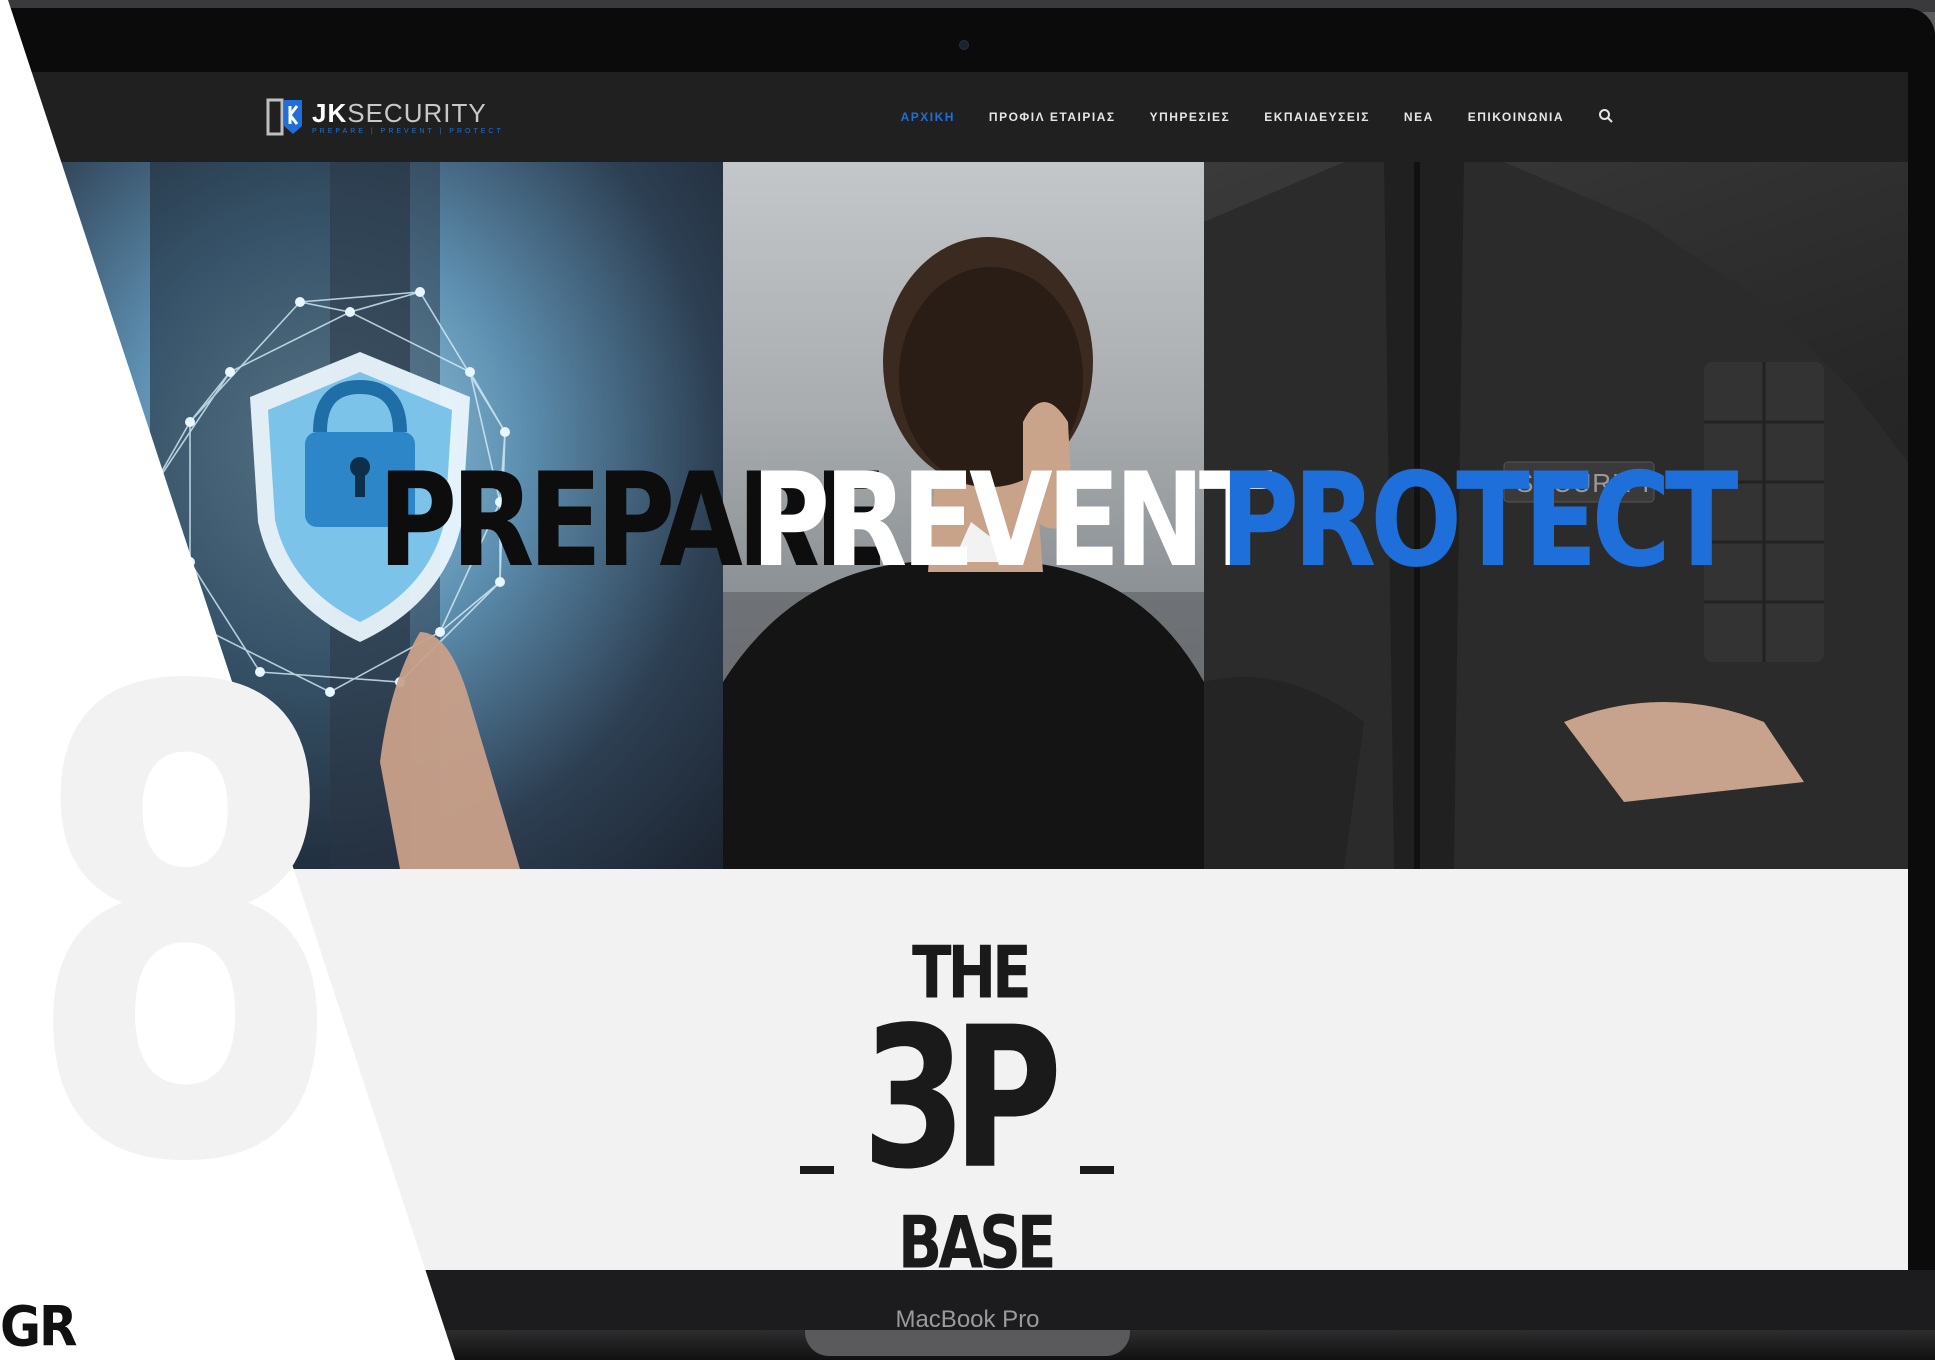 The image size is (1935, 1360). What do you see at coordinates (39, 1327) in the screenshot?
I see `corner-text: GR` at bounding box center [39, 1327].